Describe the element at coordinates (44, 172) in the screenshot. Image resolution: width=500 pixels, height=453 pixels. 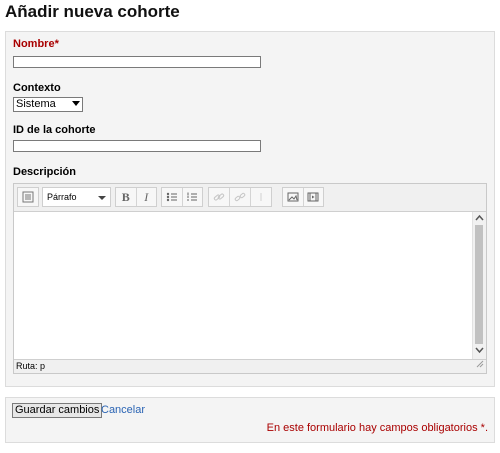
I see `description-label: Descripción` at that location.